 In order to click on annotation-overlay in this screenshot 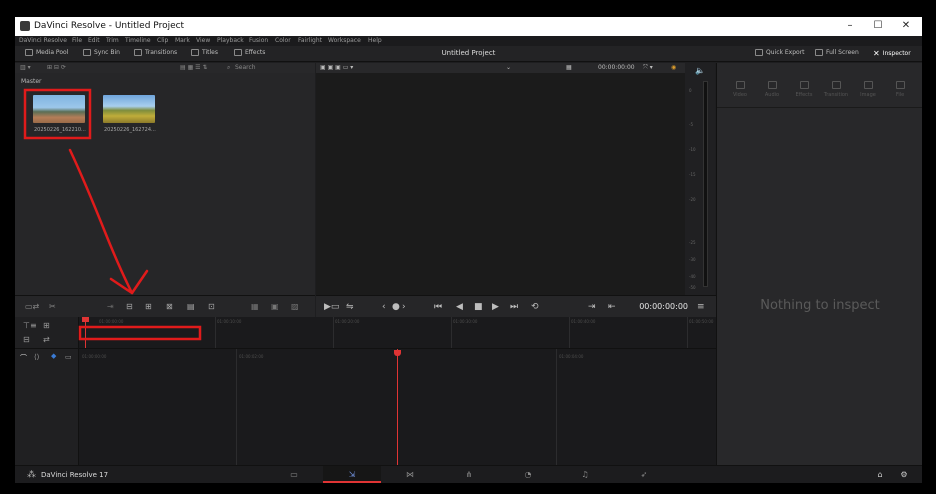, I will do `click(112, 214)`.